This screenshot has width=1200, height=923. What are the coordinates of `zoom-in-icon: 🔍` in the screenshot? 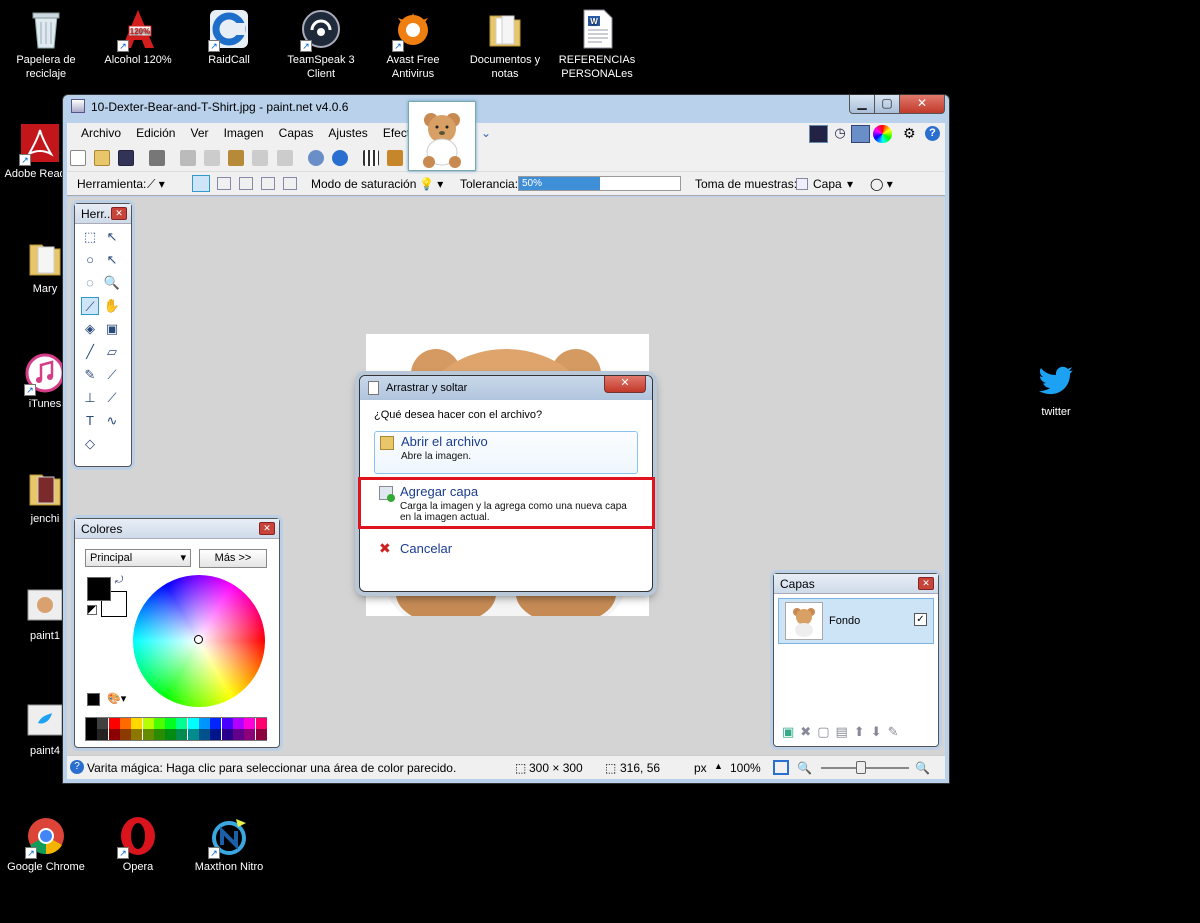 It's located at (922, 768).